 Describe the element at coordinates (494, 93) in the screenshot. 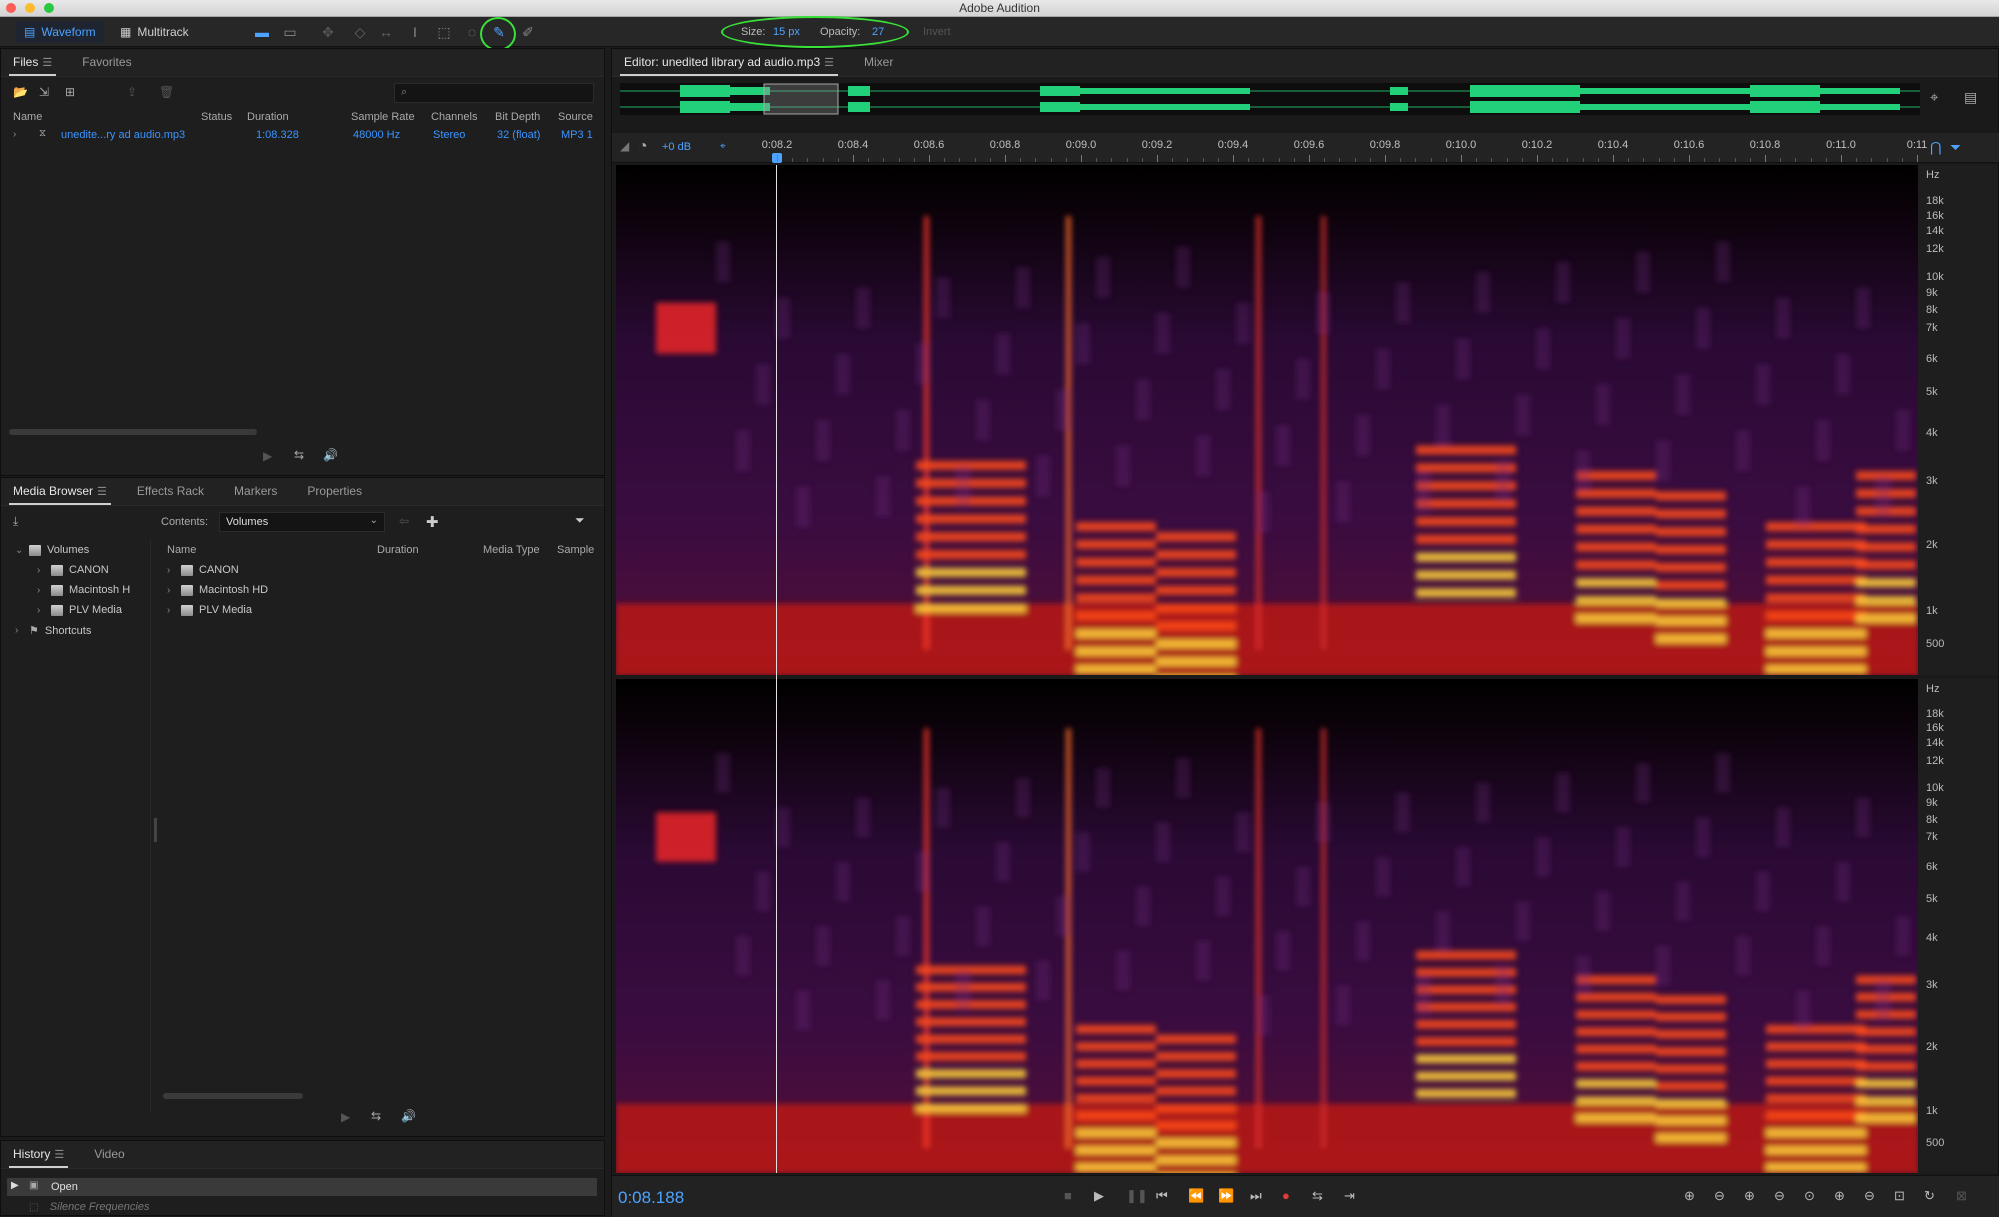

I see `files-search-input: ⌕` at that location.